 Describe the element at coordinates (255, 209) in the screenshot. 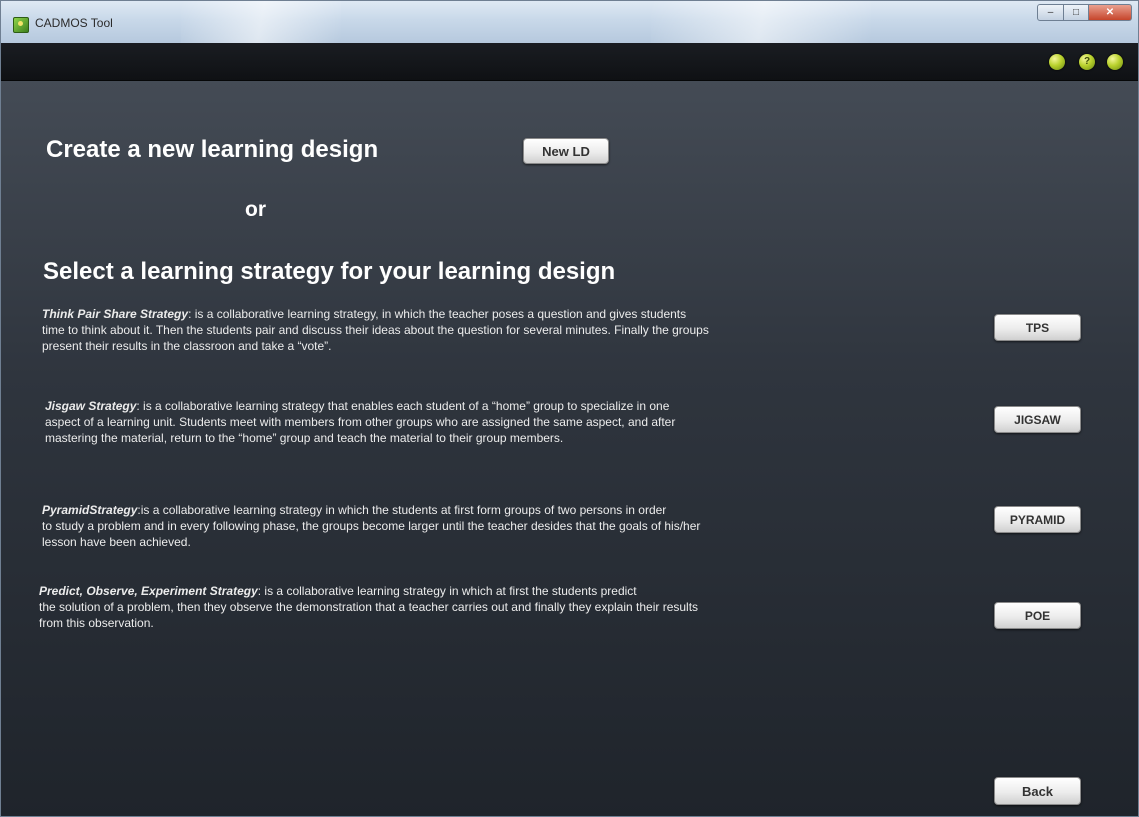

I see `or-label: or` at that location.